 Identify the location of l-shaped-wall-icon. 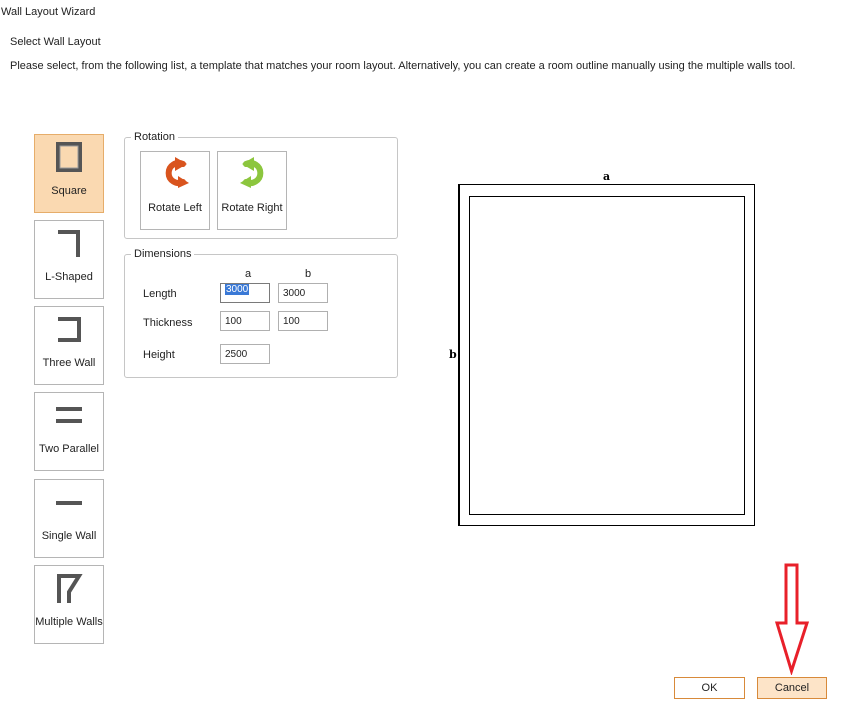
(69, 244).